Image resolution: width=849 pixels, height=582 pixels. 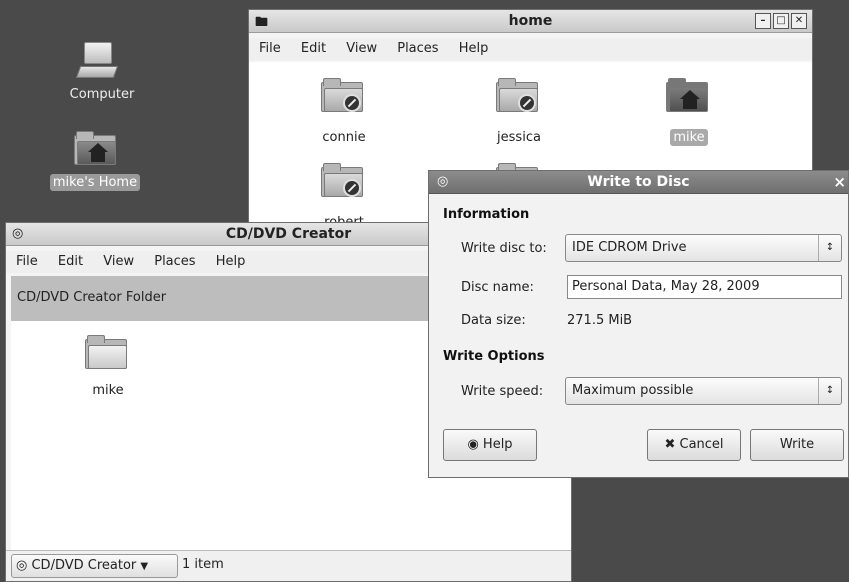 What do you see at coordinates (504, 248) in the screenshot?
I see `write-disc-to-label: Write disc to:` at bounding box center [504, 248].